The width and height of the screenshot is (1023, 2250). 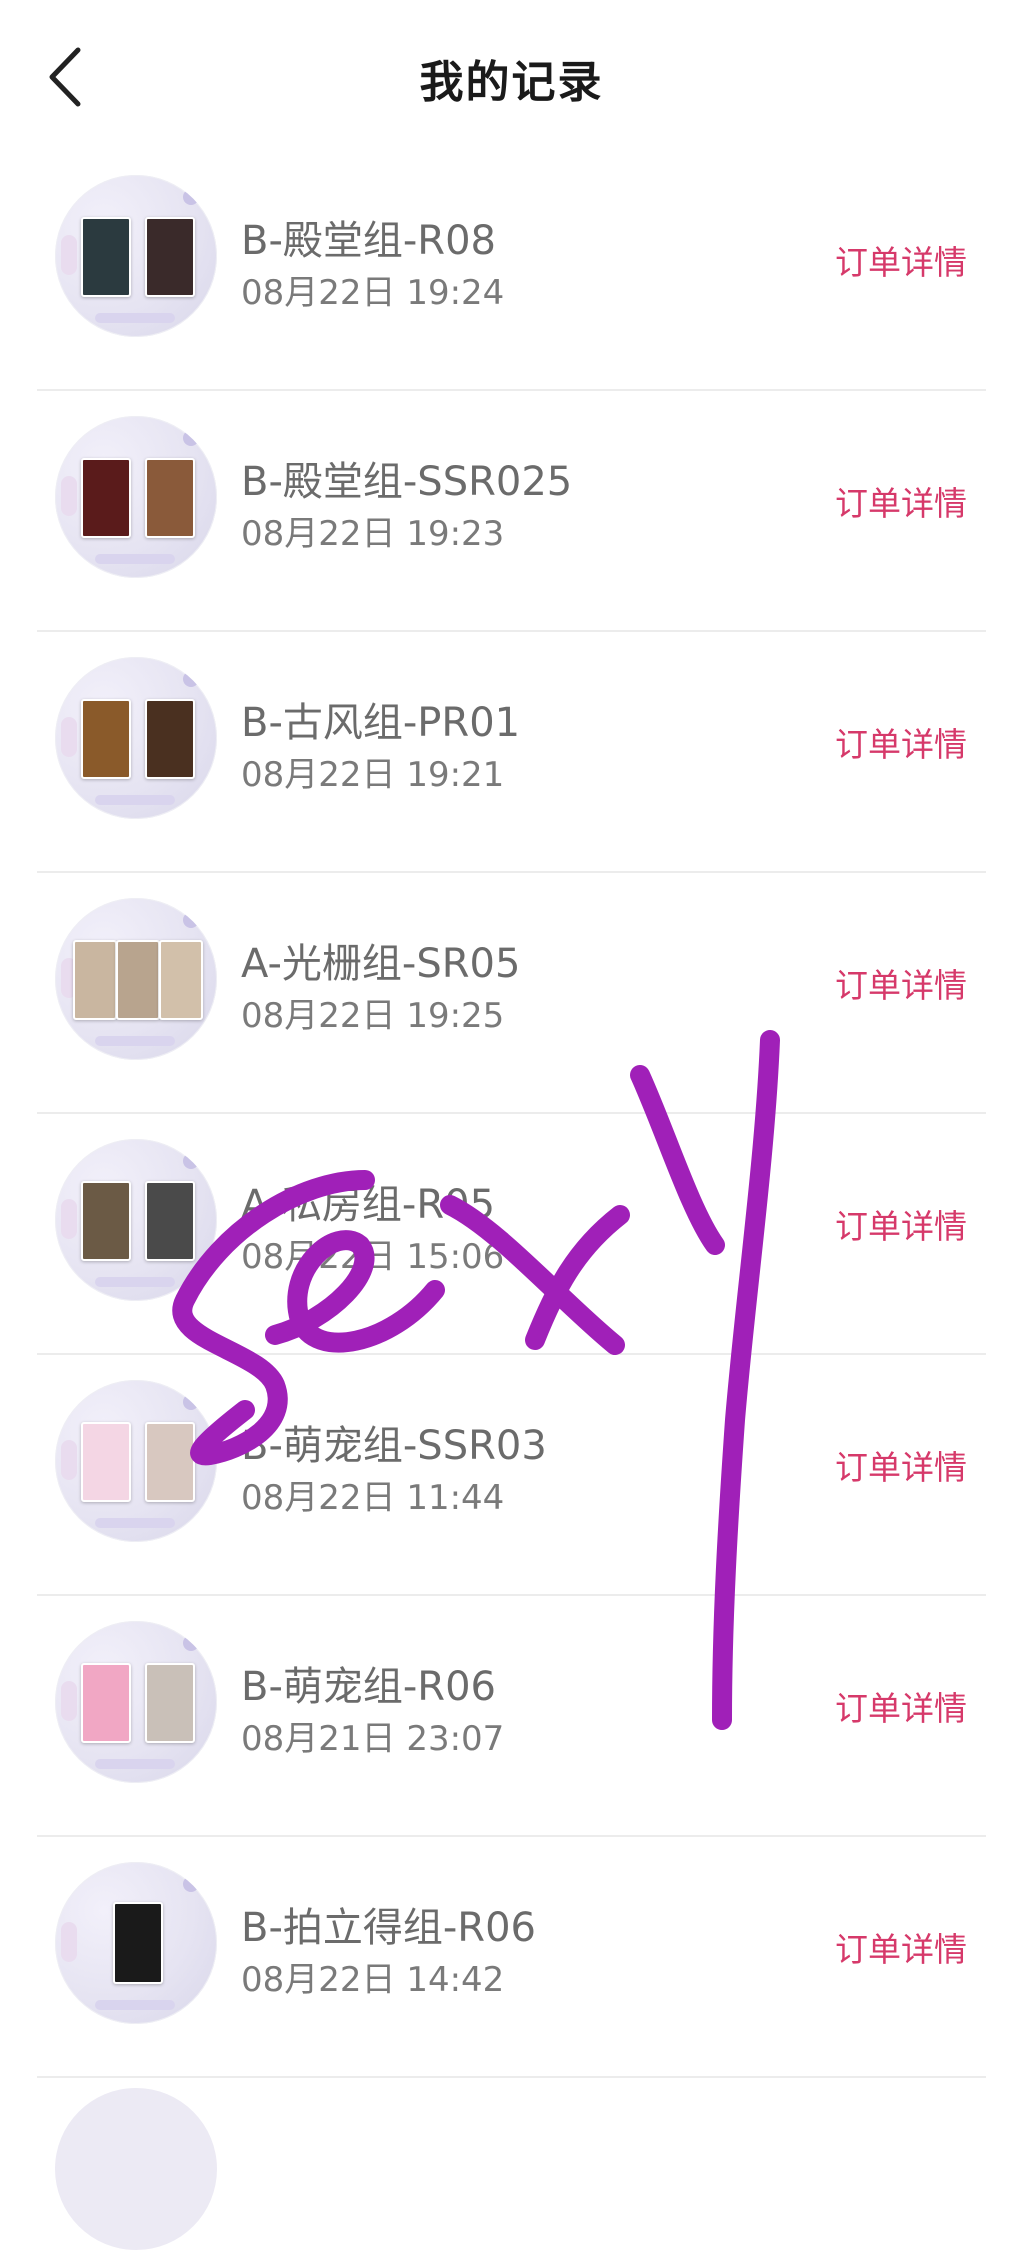 What do you see at coordinates (511, 752) in the screenshot?
I see `record-item: B-古风组-PR01 08月22日 19:21 订单详情` at bounding box center [511, 752].